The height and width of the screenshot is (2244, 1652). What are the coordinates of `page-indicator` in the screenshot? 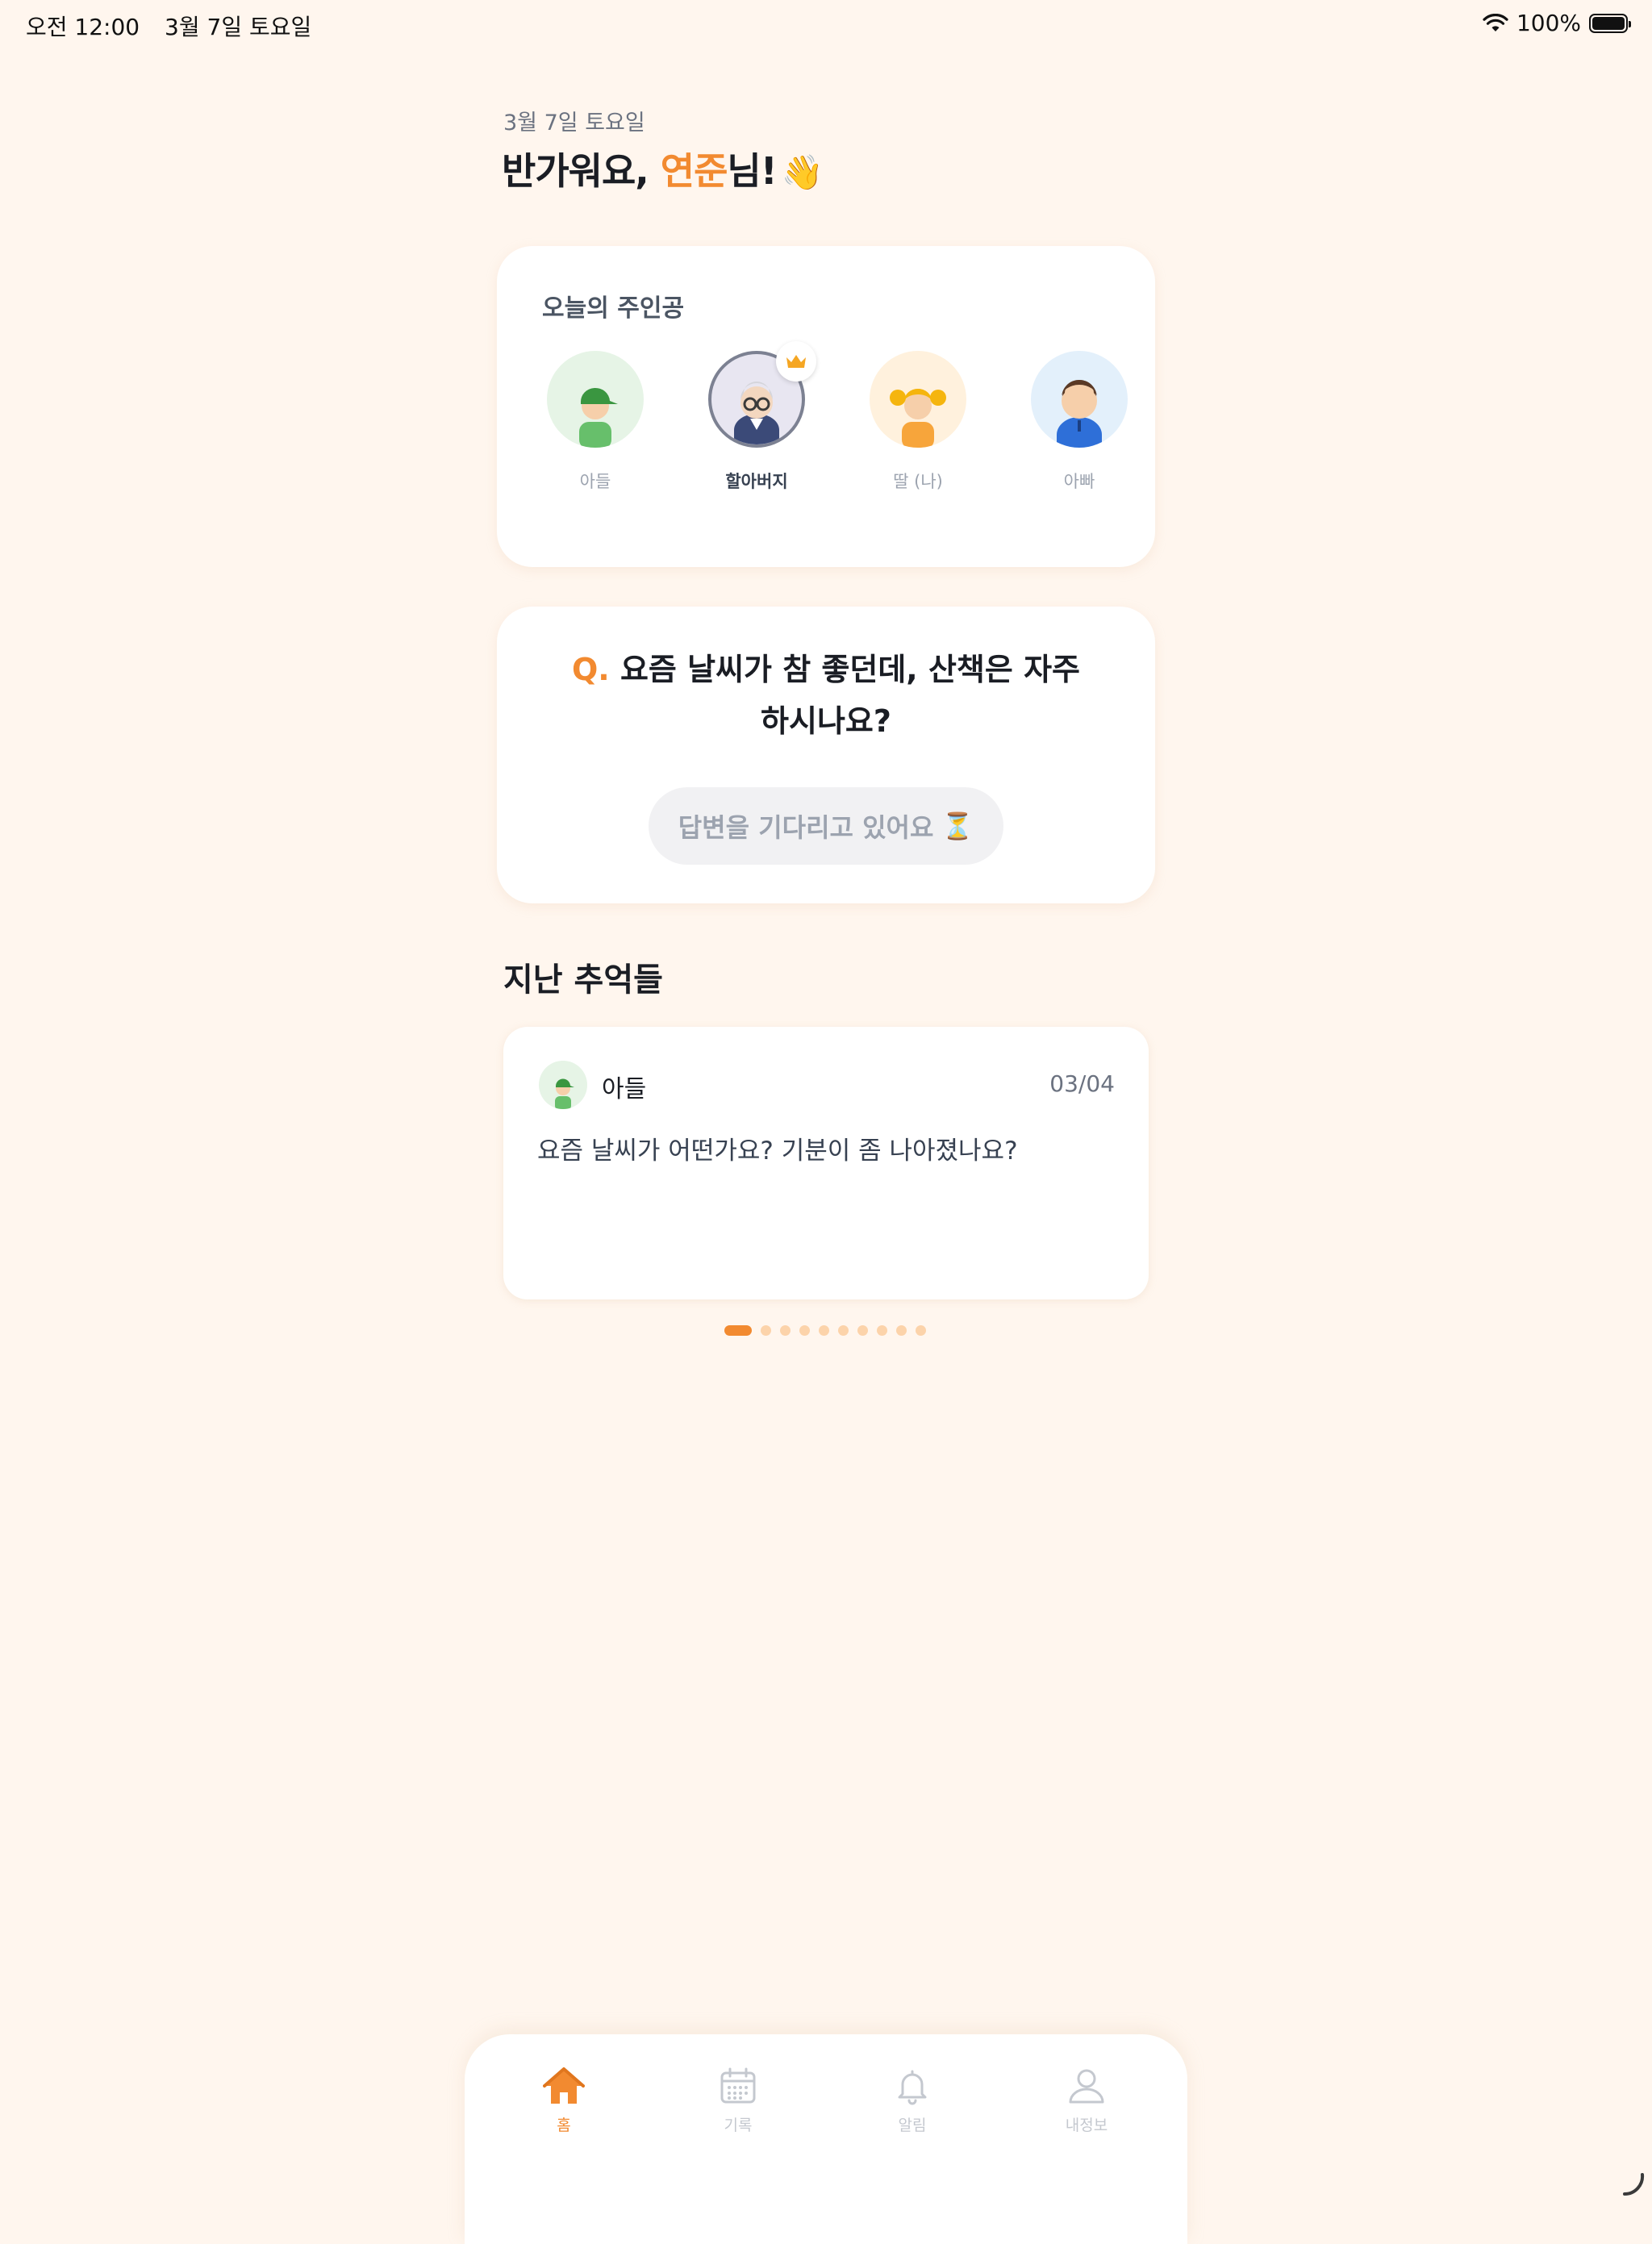 It's located at (825, 1330).